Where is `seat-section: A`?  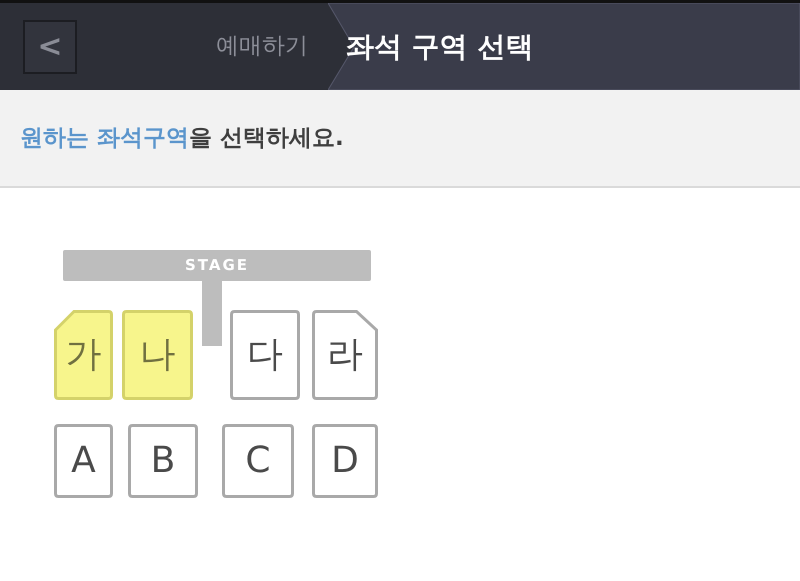
seat-section: A is located at coordinates (83, 461).